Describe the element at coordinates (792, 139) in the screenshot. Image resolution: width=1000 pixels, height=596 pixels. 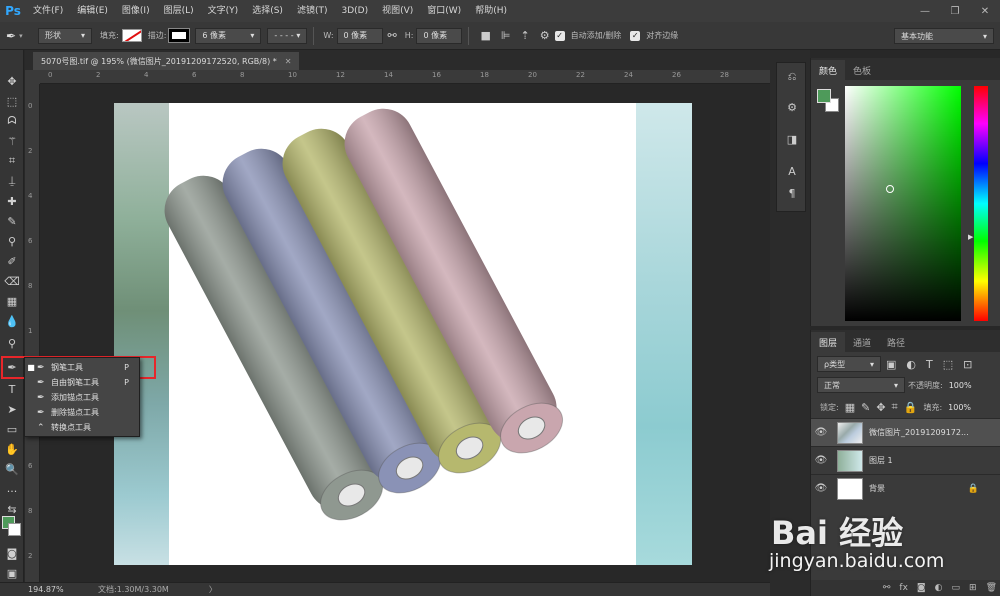
I see `adjustments-panel-icon: ◨` at that location.